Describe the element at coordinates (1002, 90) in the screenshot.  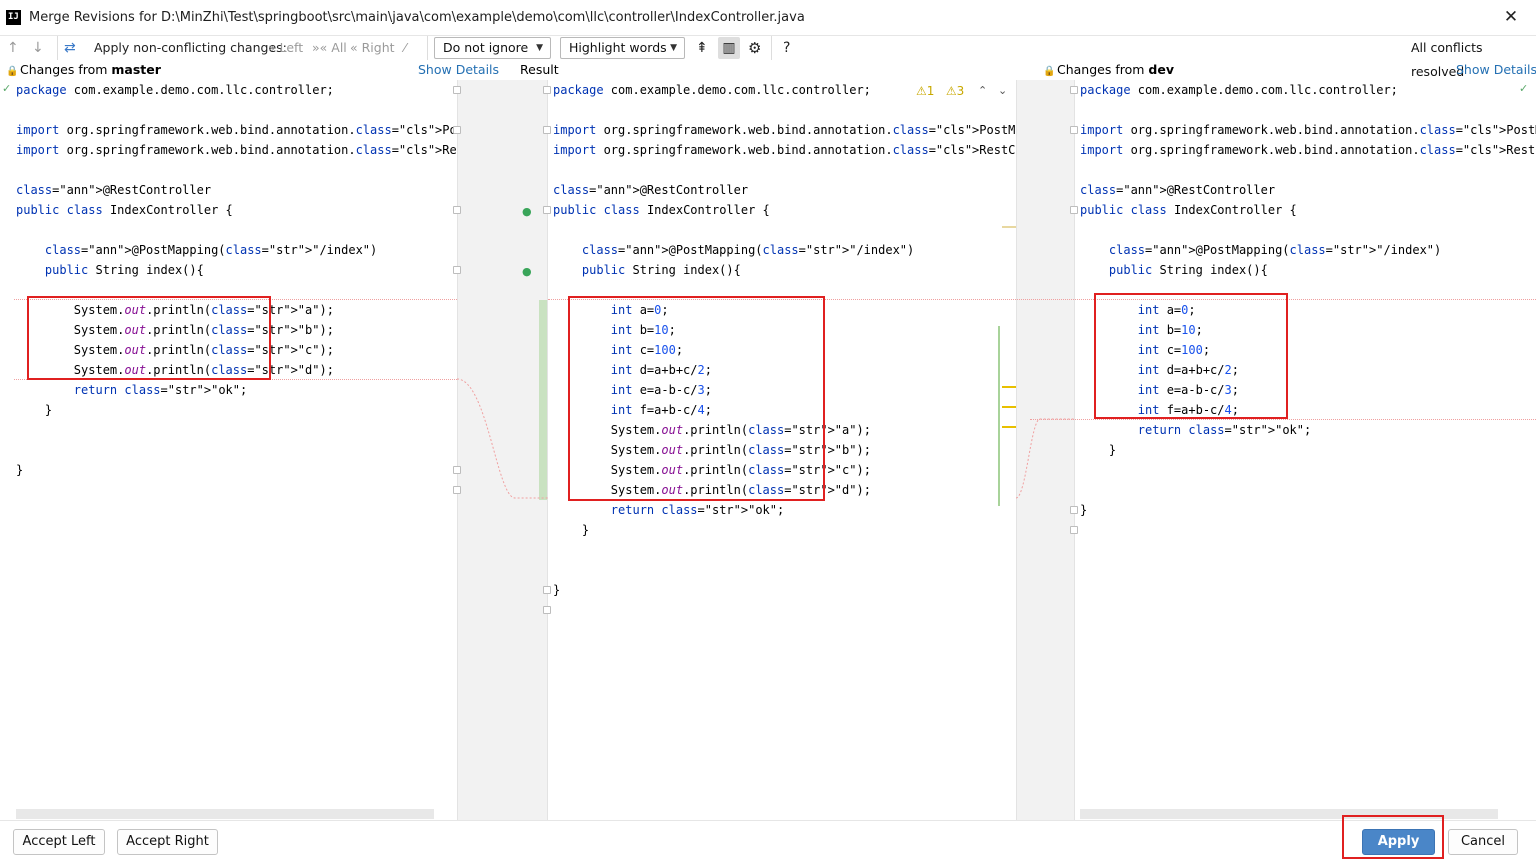
I see `chevron-down-icon: ⌄` at that location.